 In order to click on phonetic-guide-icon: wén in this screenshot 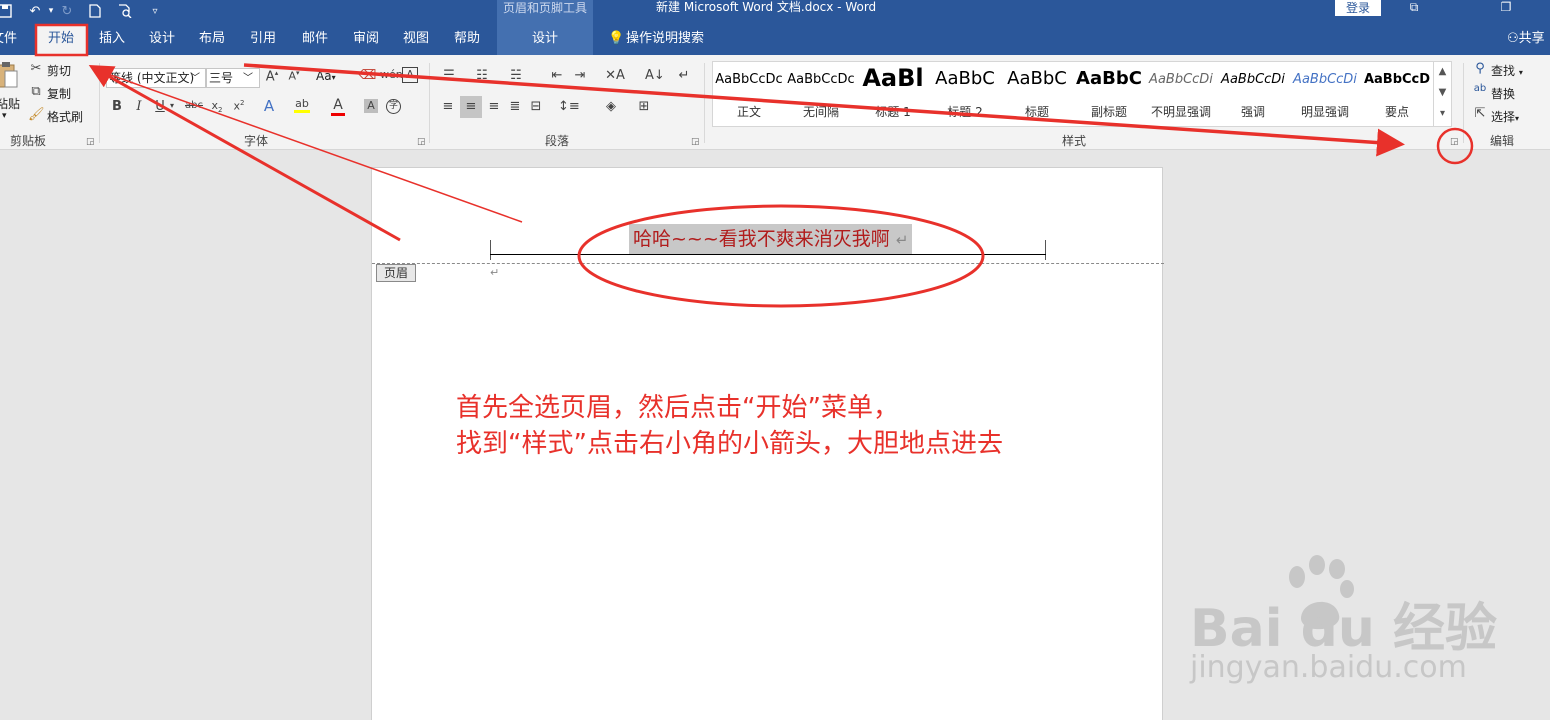, I will do `click(391, 74)`.